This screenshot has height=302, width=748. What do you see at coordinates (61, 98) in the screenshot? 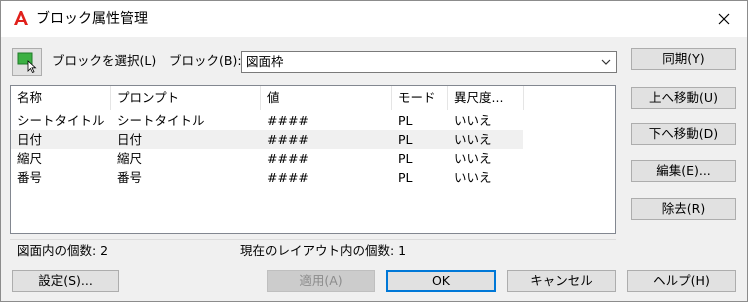
I see `column-header-name: 名称` at bounding box center [61, 98].